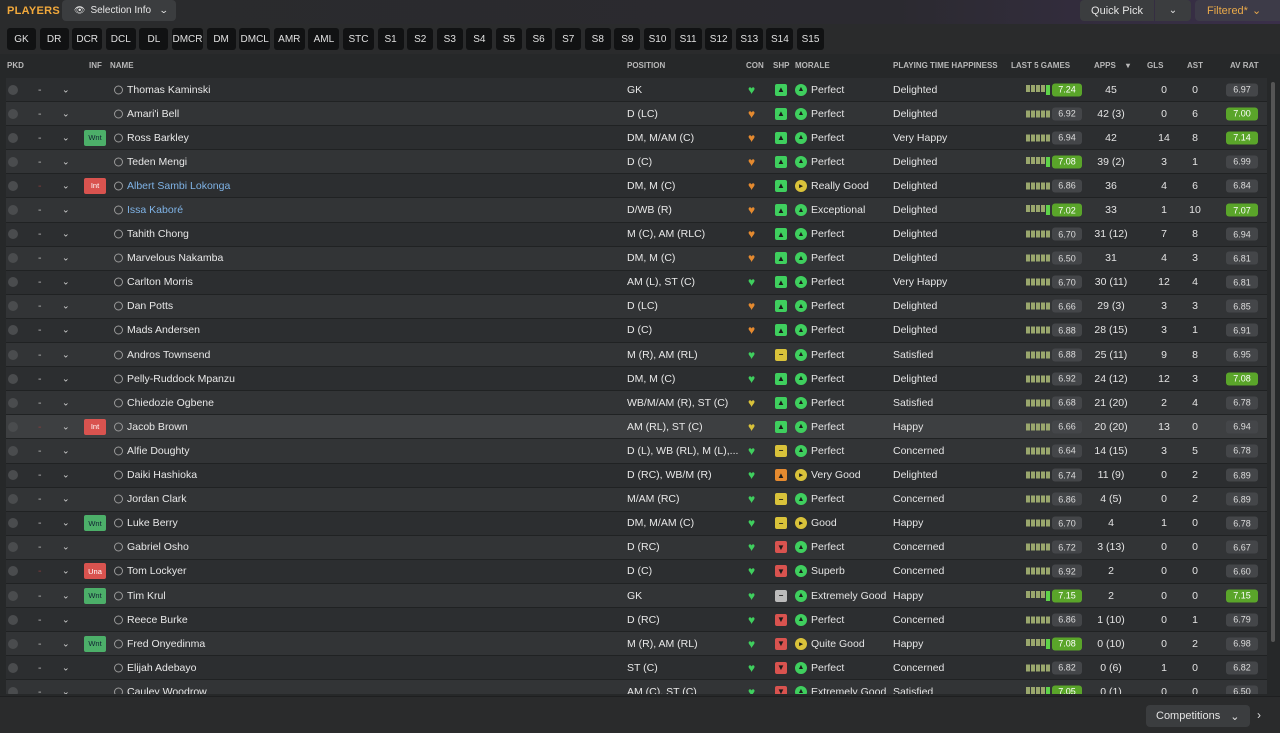 This screenshot has height=733, width=1280. What do you see at coordinates (158, 451) in the screenshot?
I see `player-name: Alfie Doughty` at bounding box center [158, 451].